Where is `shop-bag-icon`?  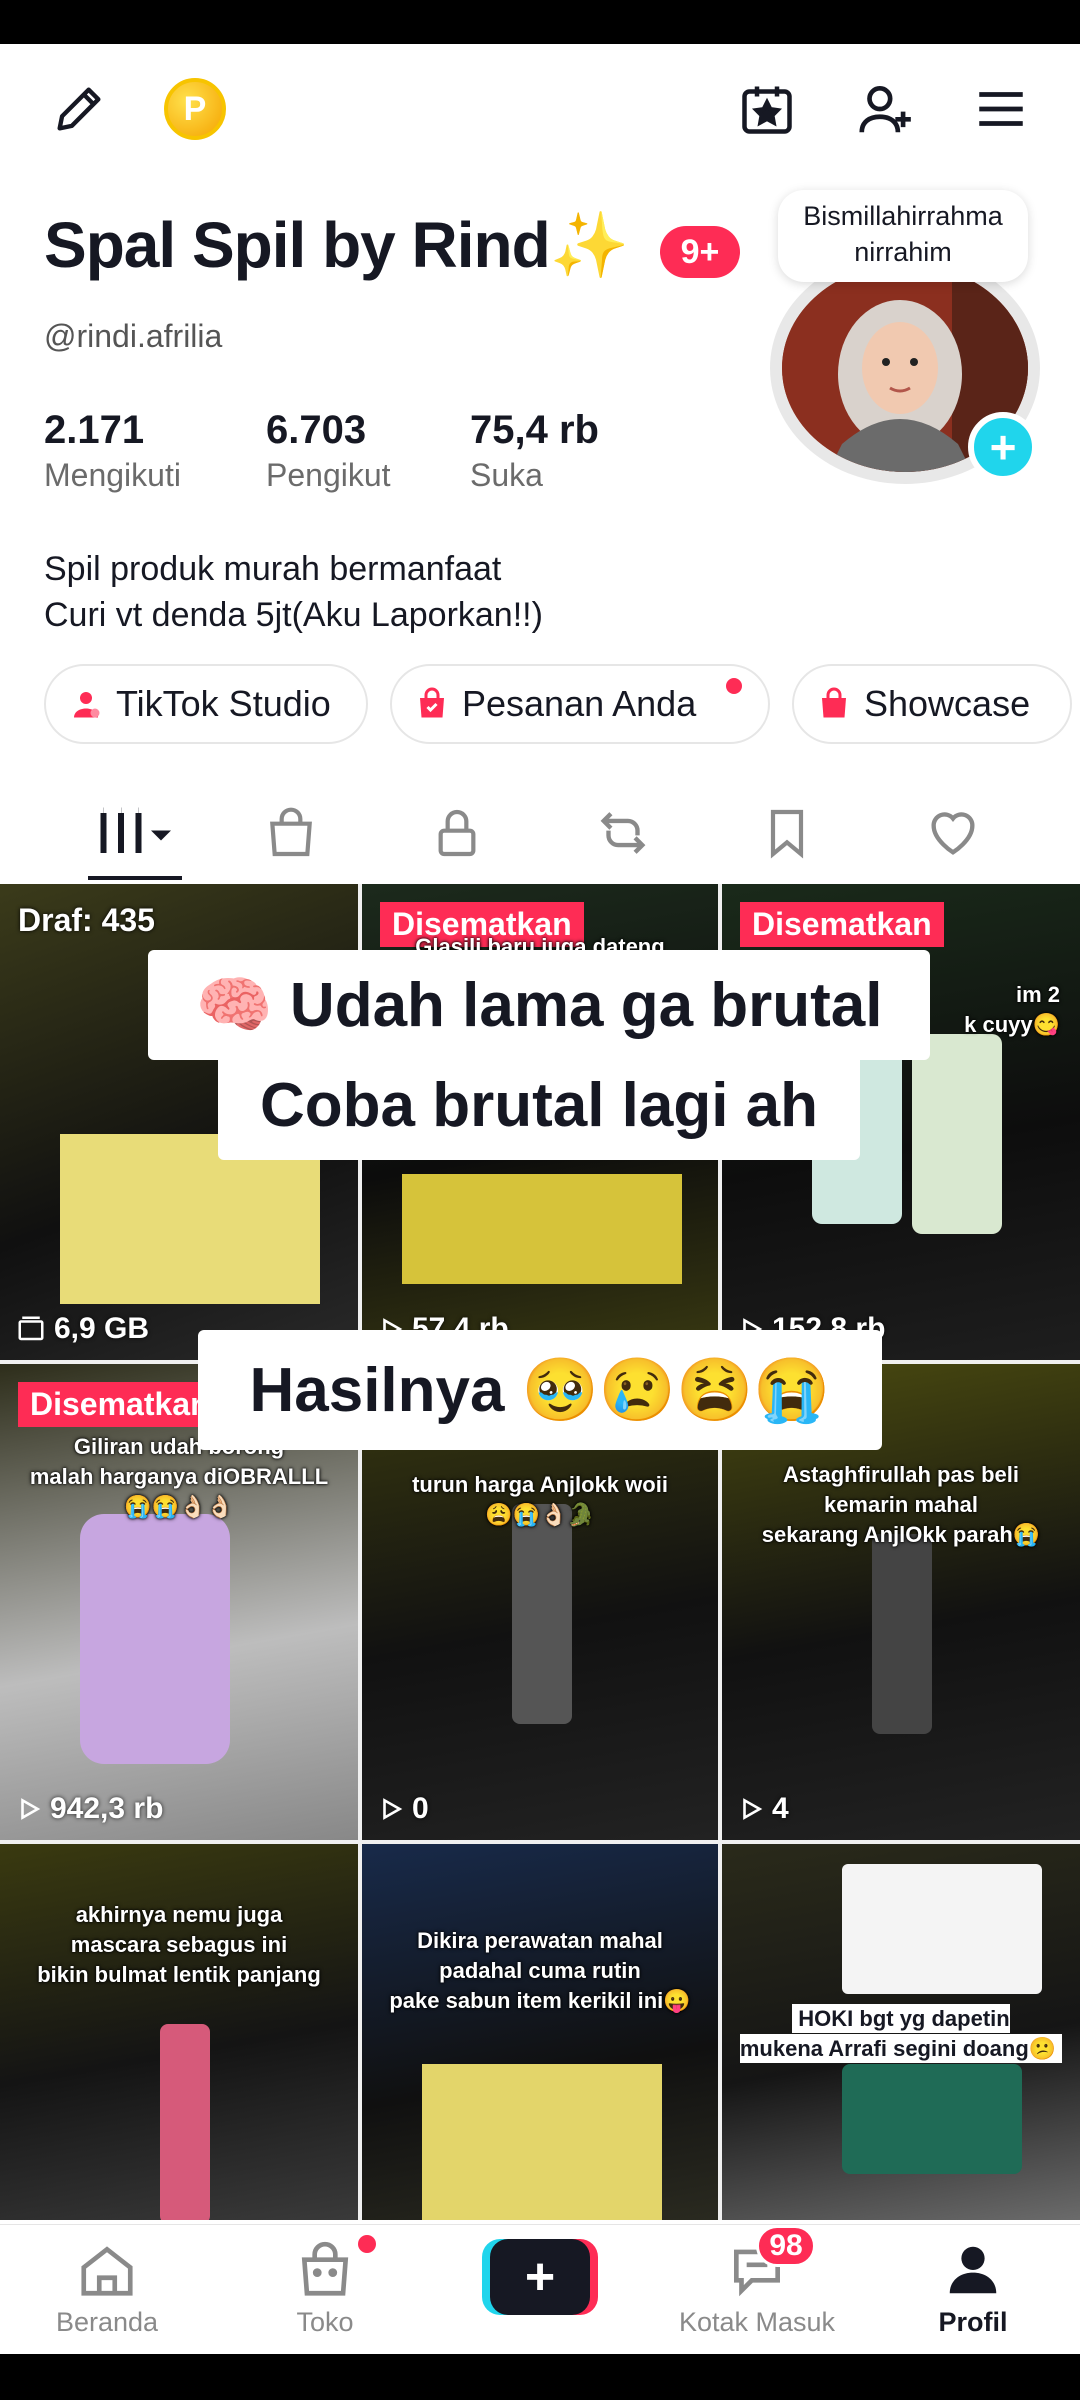 shop-bag-icon is located at coordinates (325, 2268).